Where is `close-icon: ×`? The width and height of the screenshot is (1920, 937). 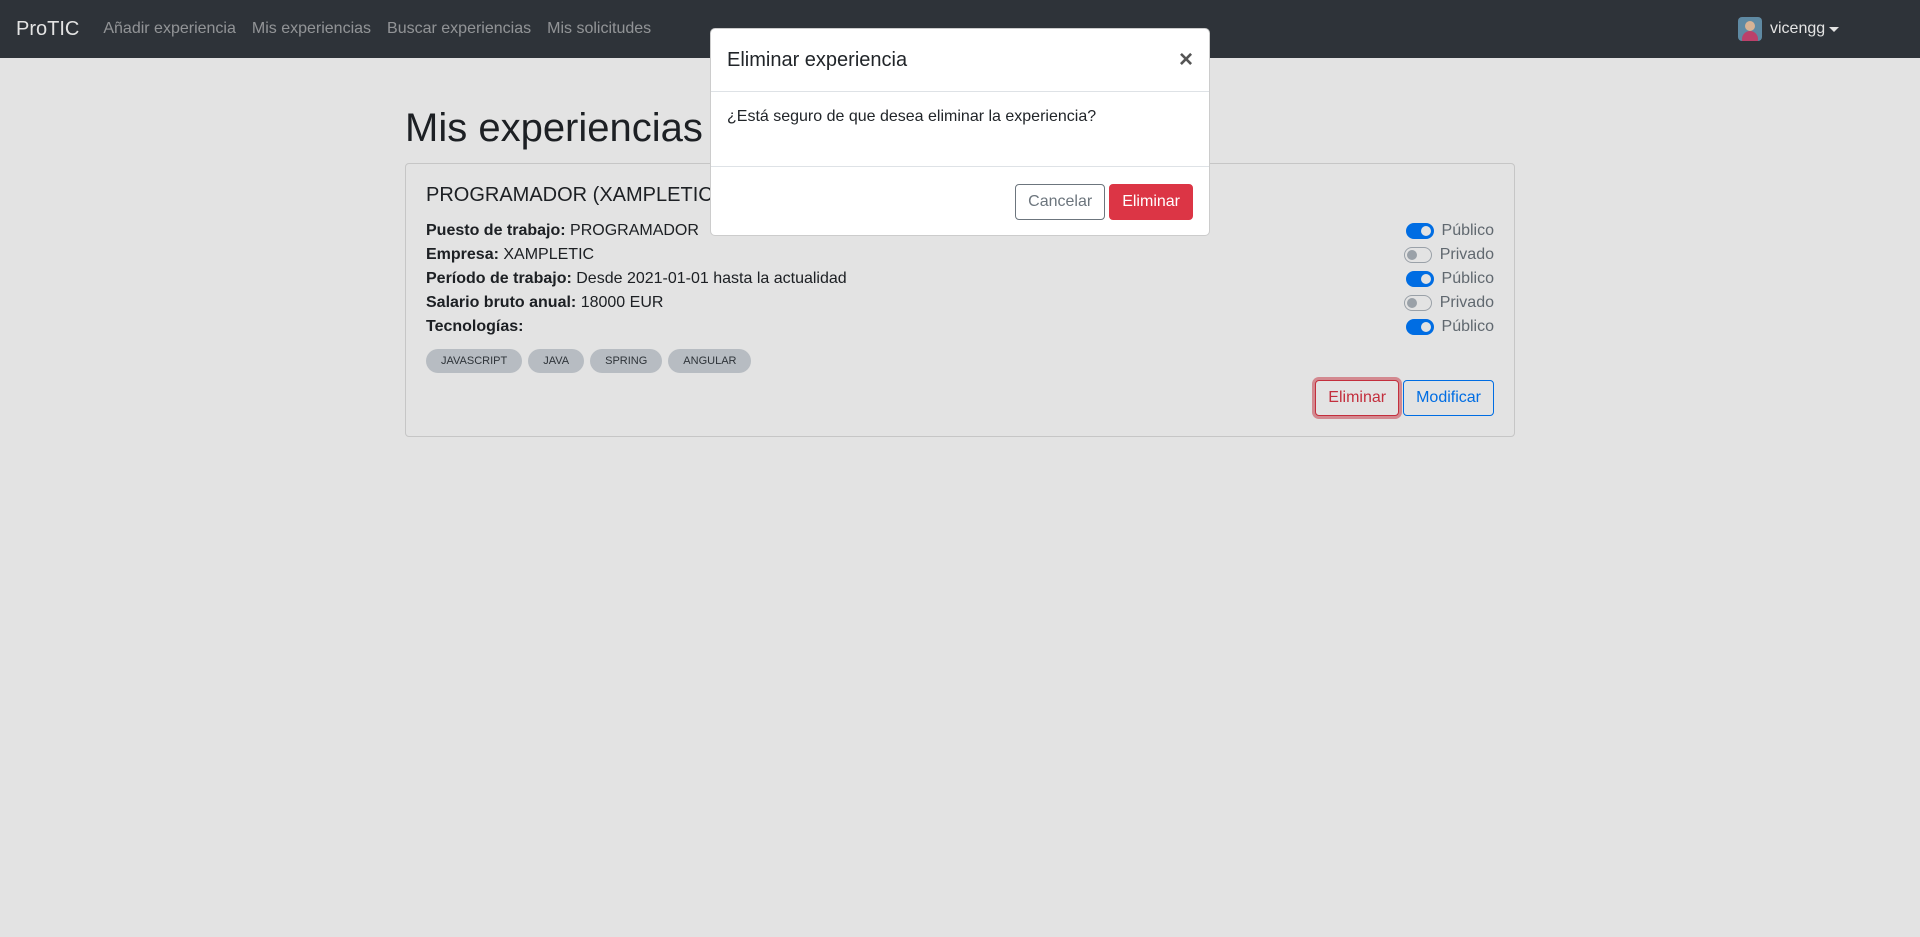 close-icon: × is located at coordinates (1186, 60).